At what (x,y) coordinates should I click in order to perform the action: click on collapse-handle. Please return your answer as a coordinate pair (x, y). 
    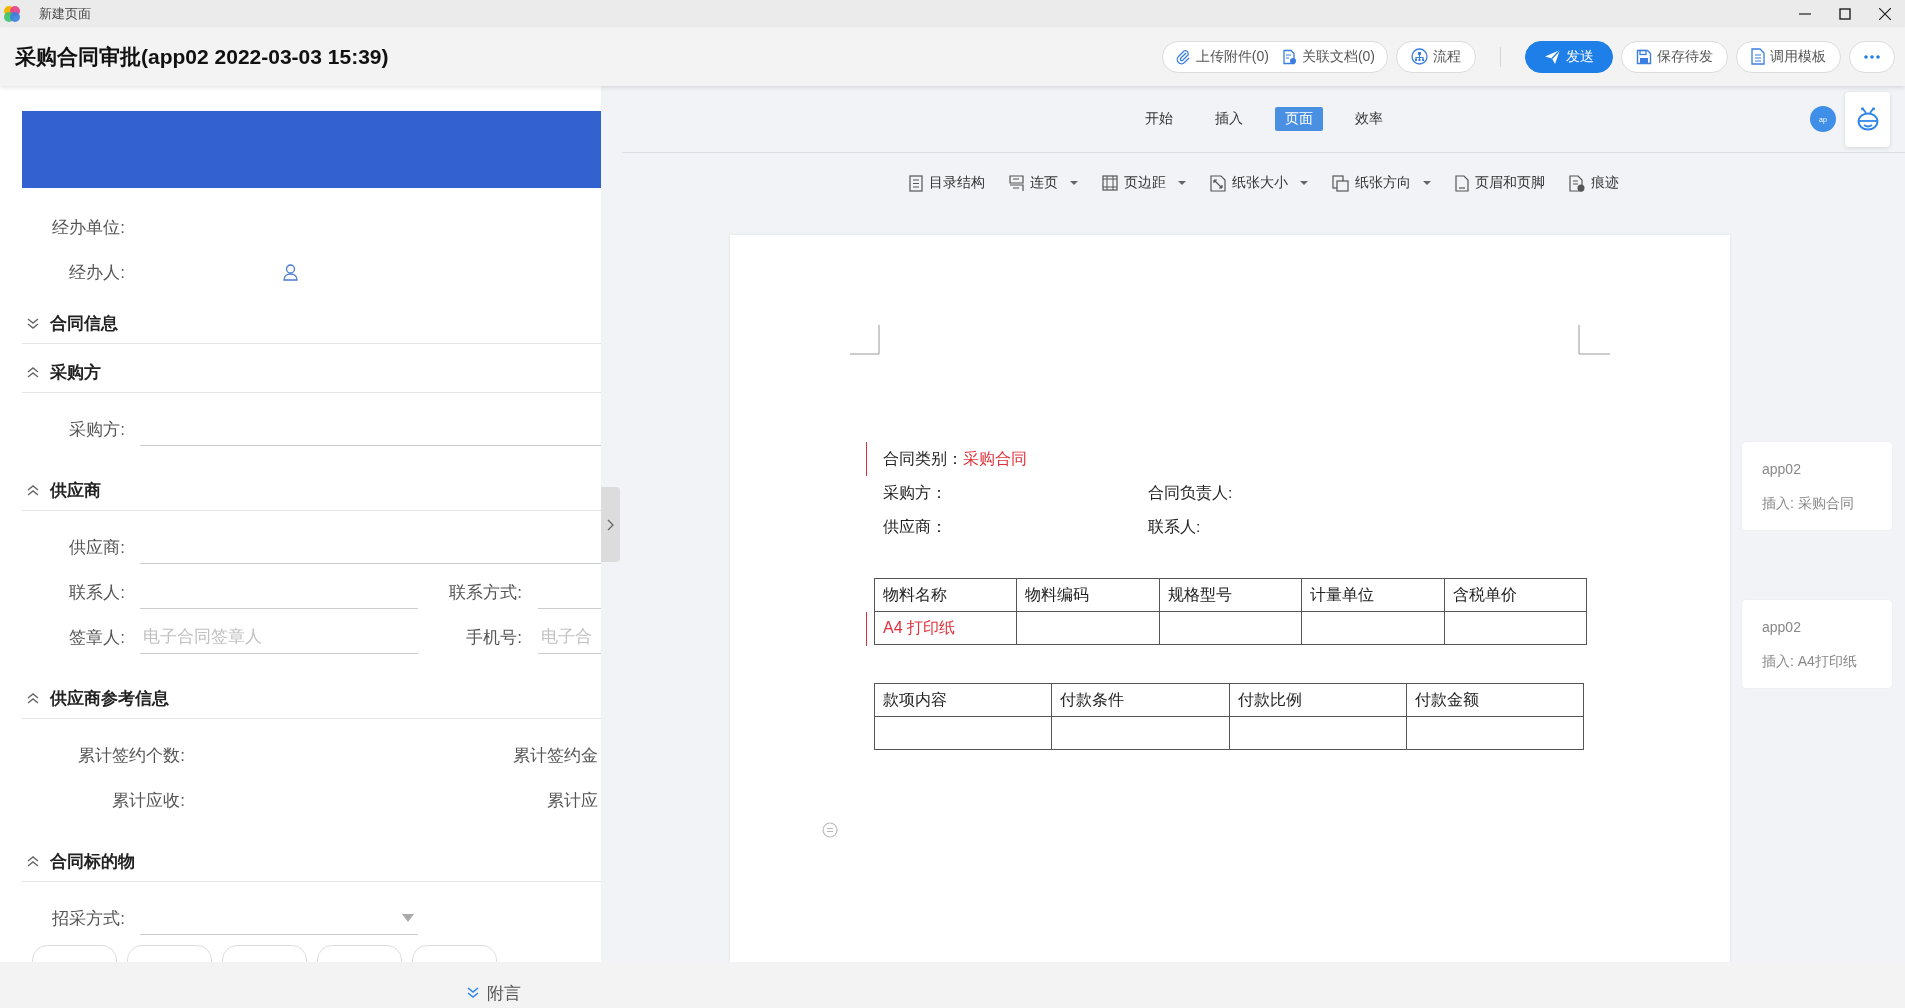
    Looking at the image, I should click on (610, 524).